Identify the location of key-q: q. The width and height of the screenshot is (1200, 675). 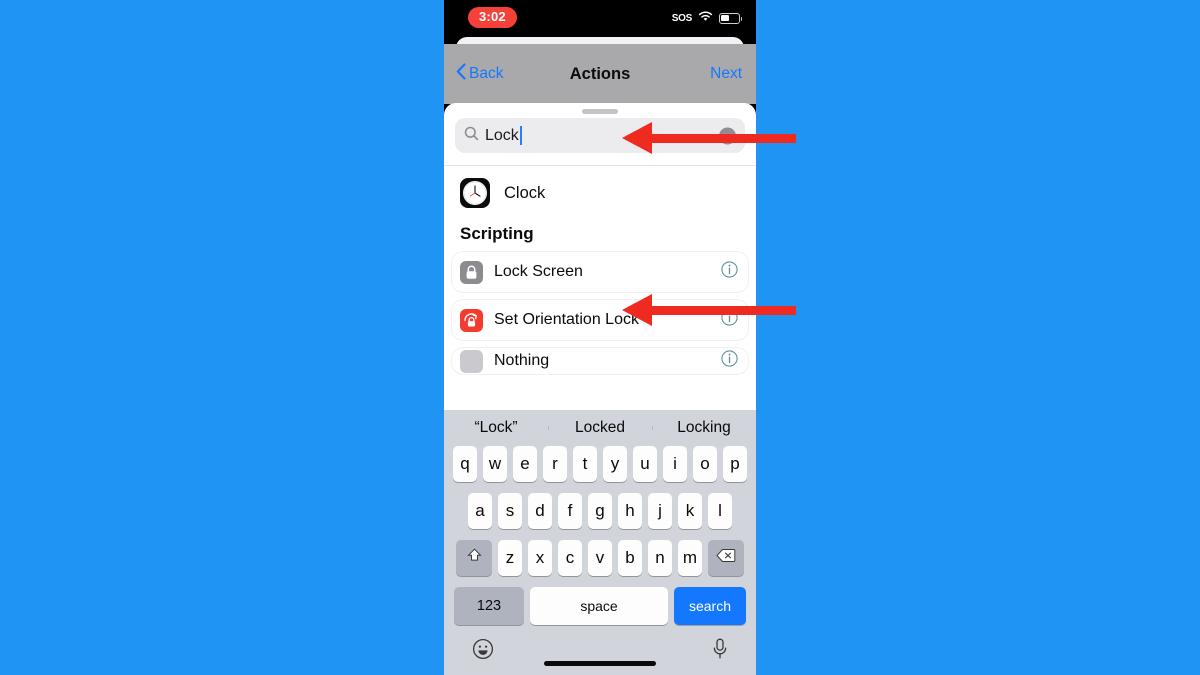
(465, 464).